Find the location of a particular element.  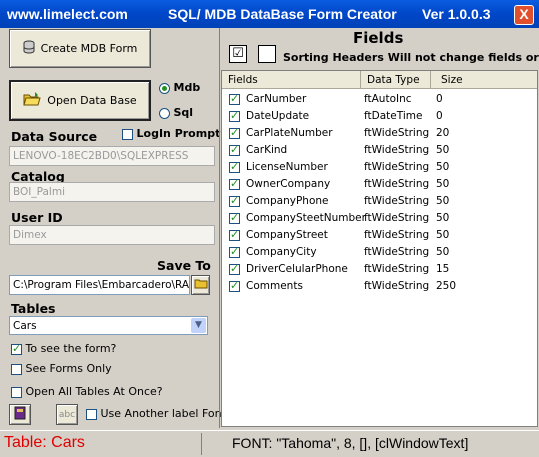

to-see-form-check is located at coordinates (16, 348).